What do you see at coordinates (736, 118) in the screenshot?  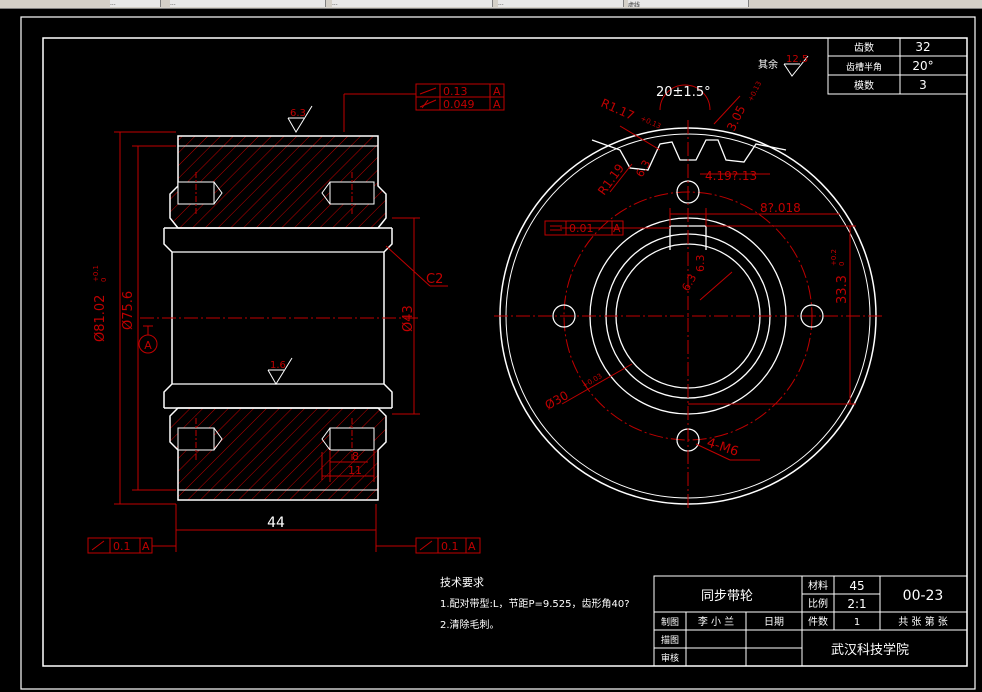 I see `dim-305: 3.05` at bounding box center [736, 118].